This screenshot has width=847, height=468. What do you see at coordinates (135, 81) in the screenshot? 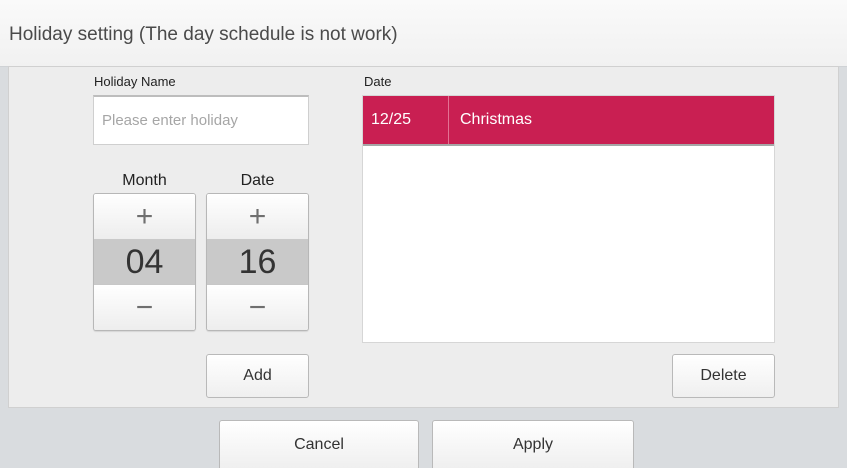
I see `holiday-name-label: Holiday Name` at bounding box center [135, 81].